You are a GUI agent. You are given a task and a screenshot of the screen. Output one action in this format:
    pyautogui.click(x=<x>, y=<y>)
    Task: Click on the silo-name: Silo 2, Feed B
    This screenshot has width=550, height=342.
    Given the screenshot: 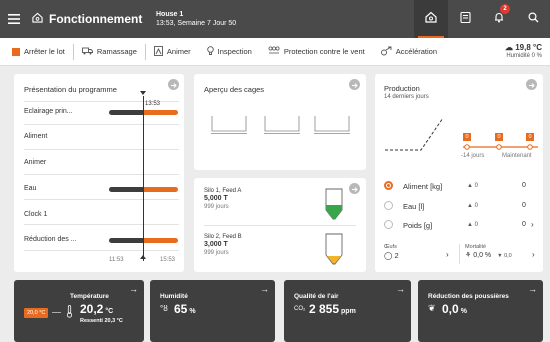 What is the action you would take?
    pyautogui.click(x=223, y=237)
    